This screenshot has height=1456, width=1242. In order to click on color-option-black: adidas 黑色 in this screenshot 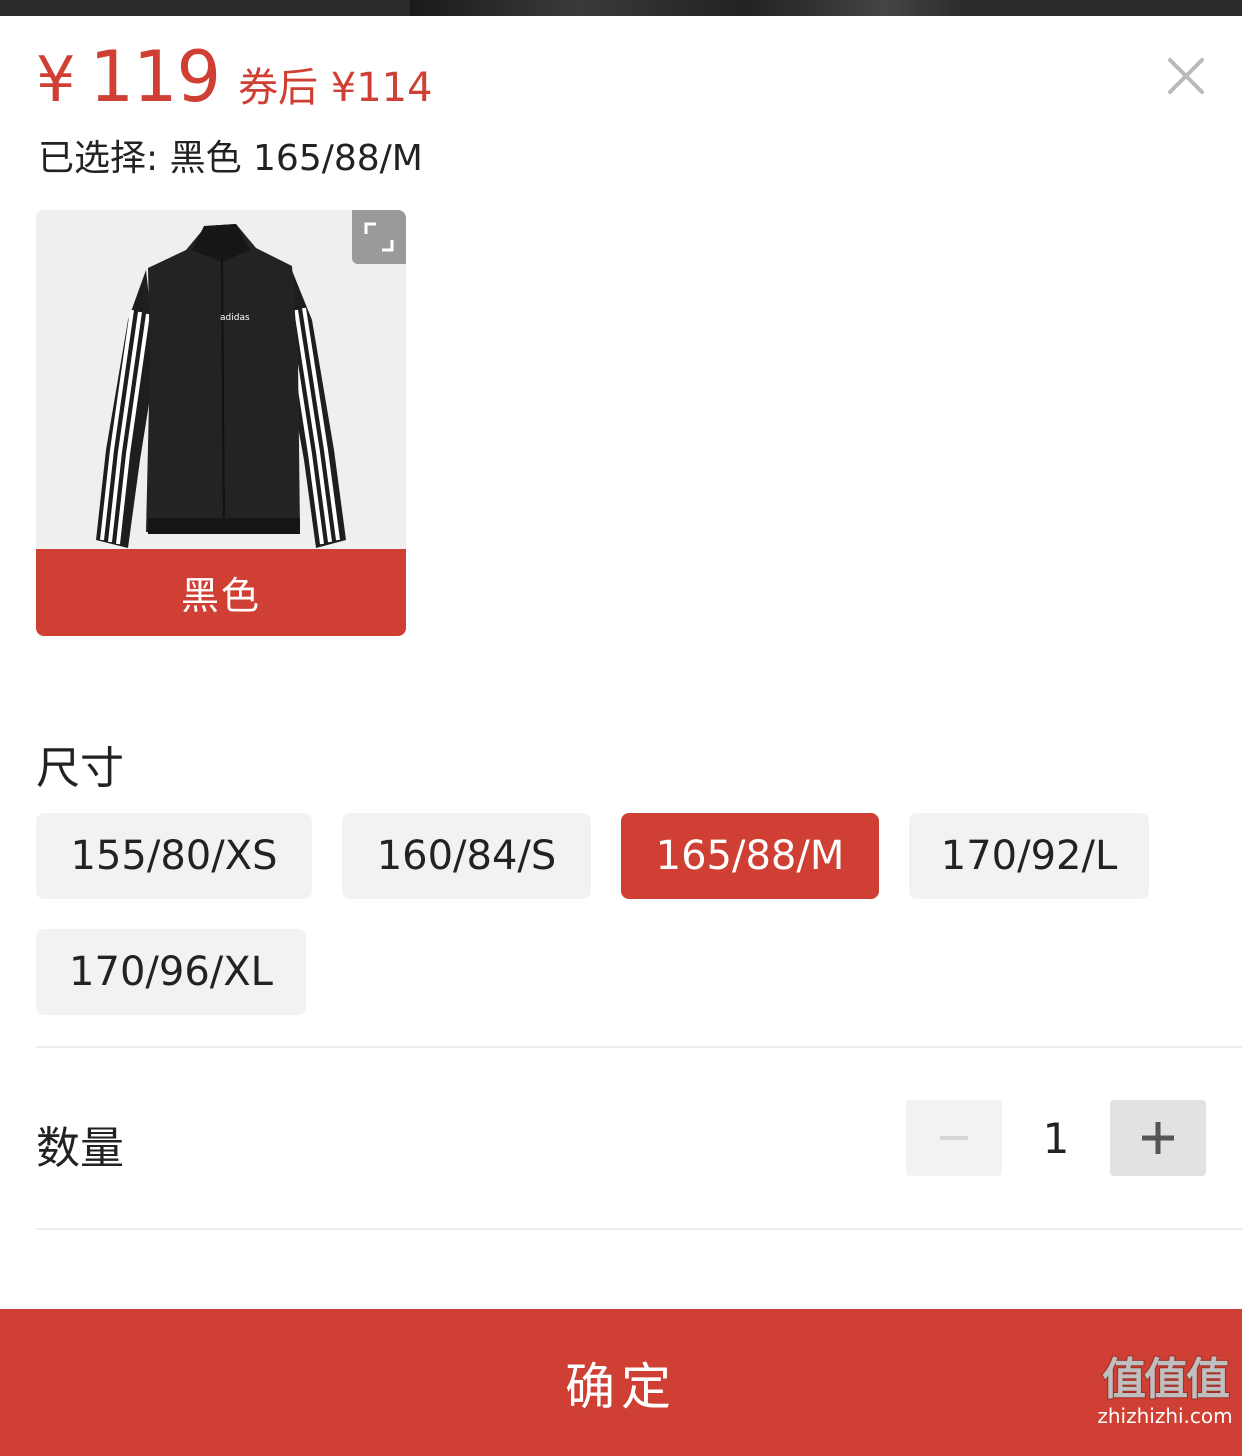, I will do `click(221, 423)`.